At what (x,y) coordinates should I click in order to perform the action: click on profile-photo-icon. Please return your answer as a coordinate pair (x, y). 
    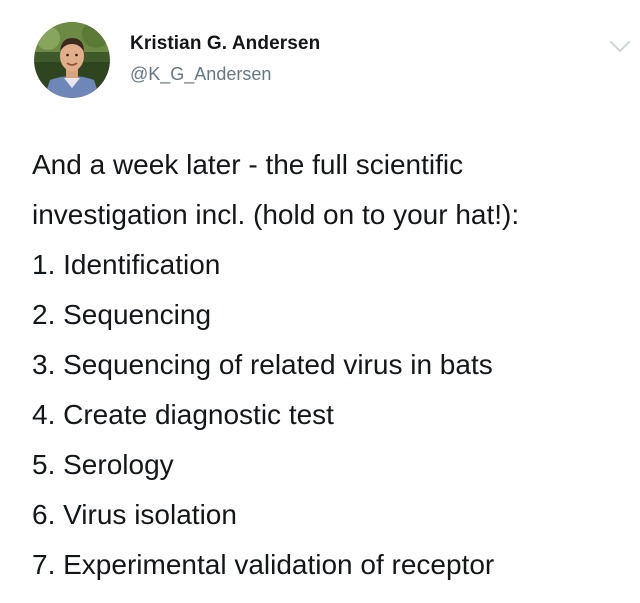
    Looking at the image, I should click on (72, 60).